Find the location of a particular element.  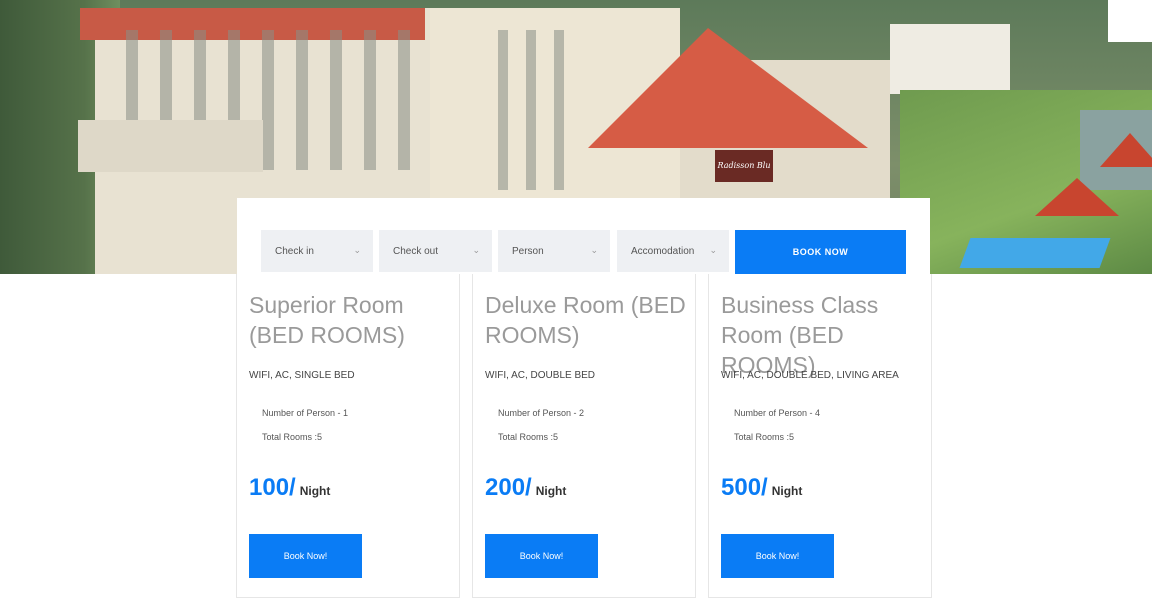

accomodation-select: Accomodation ⌄ is located at coordinates (673, 251).